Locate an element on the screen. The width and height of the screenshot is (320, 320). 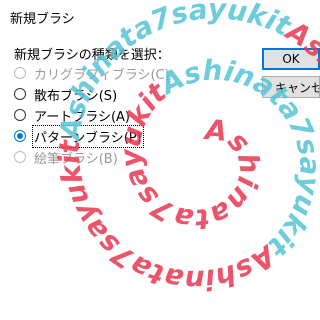
cancel-button: キャンセル is located at coordinates (291, 87).